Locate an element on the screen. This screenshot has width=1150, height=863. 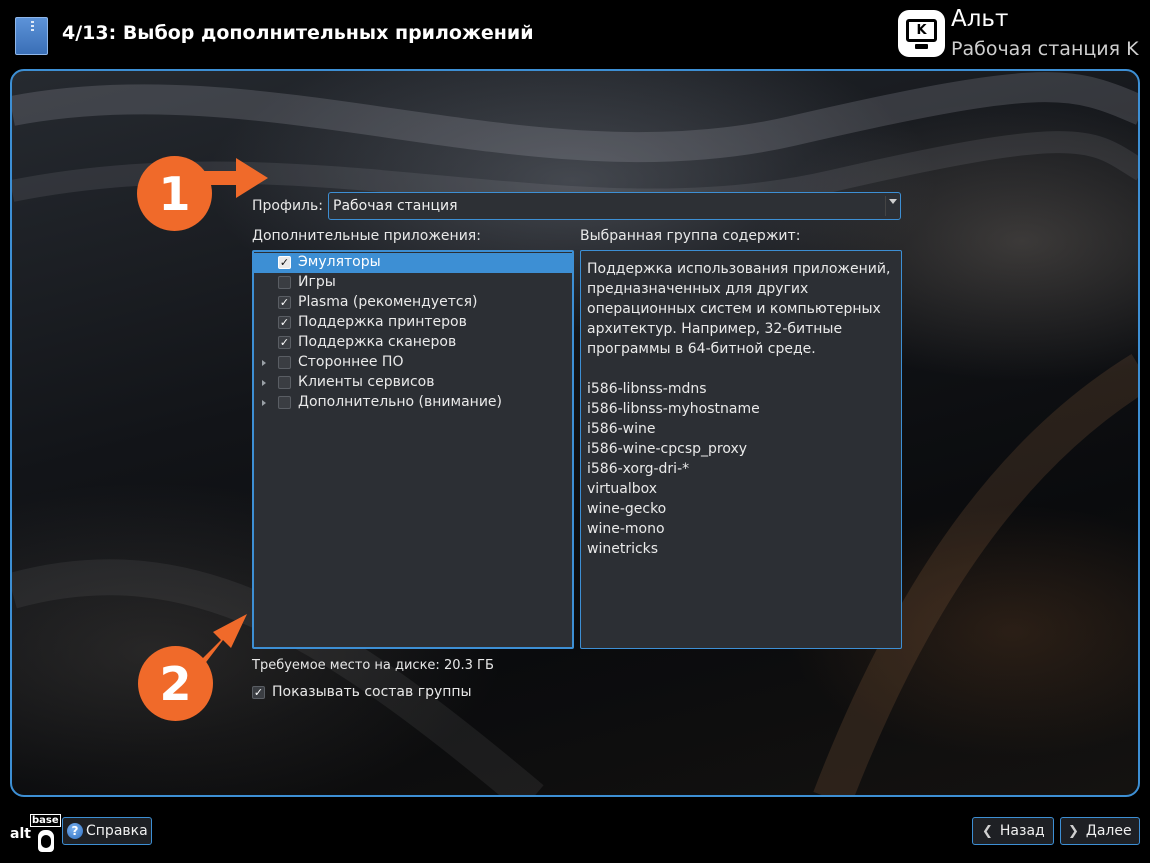
monitor-logo-icon: K is located at coordinates (921, 33).